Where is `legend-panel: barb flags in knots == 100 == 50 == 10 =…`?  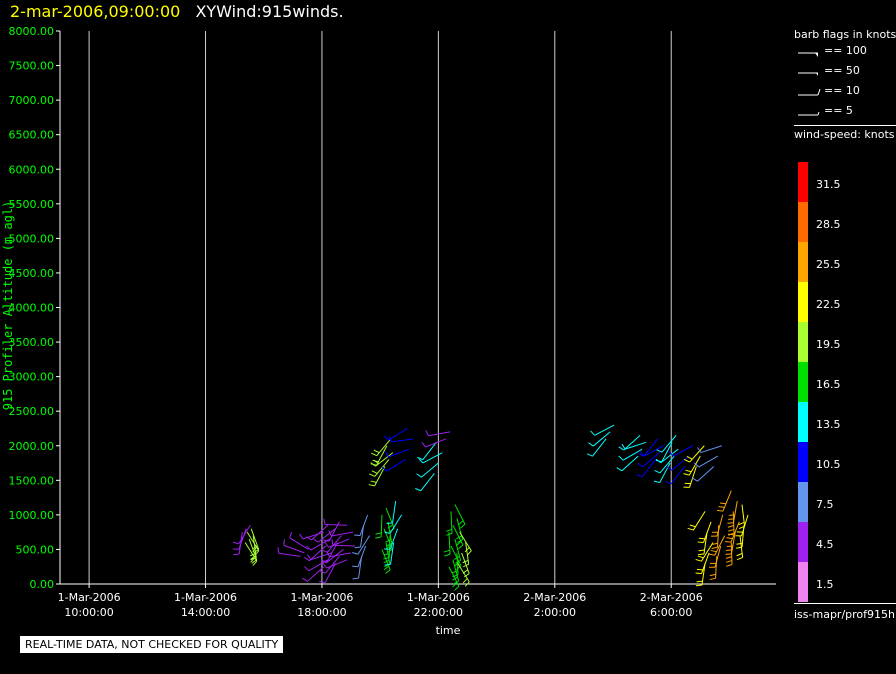
legend-panel: barb flags in knots == 100 == 50 == 10 =… is located at coordinates (845, 327).